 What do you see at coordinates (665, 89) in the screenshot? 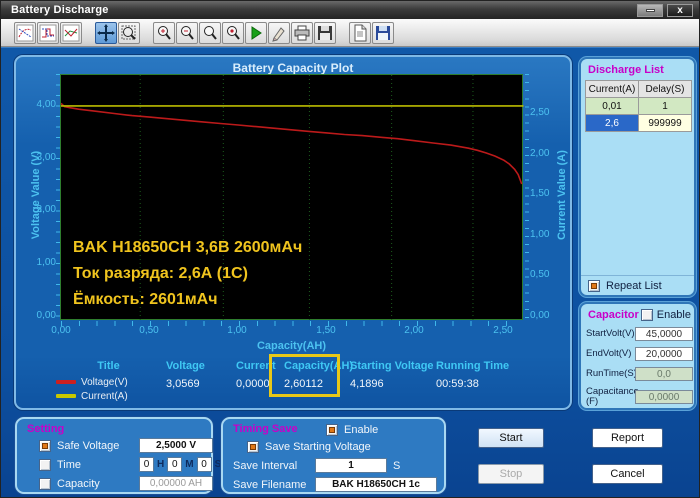
I see `column-header-delay: Delay(S)` at bounding box center [665, 89].